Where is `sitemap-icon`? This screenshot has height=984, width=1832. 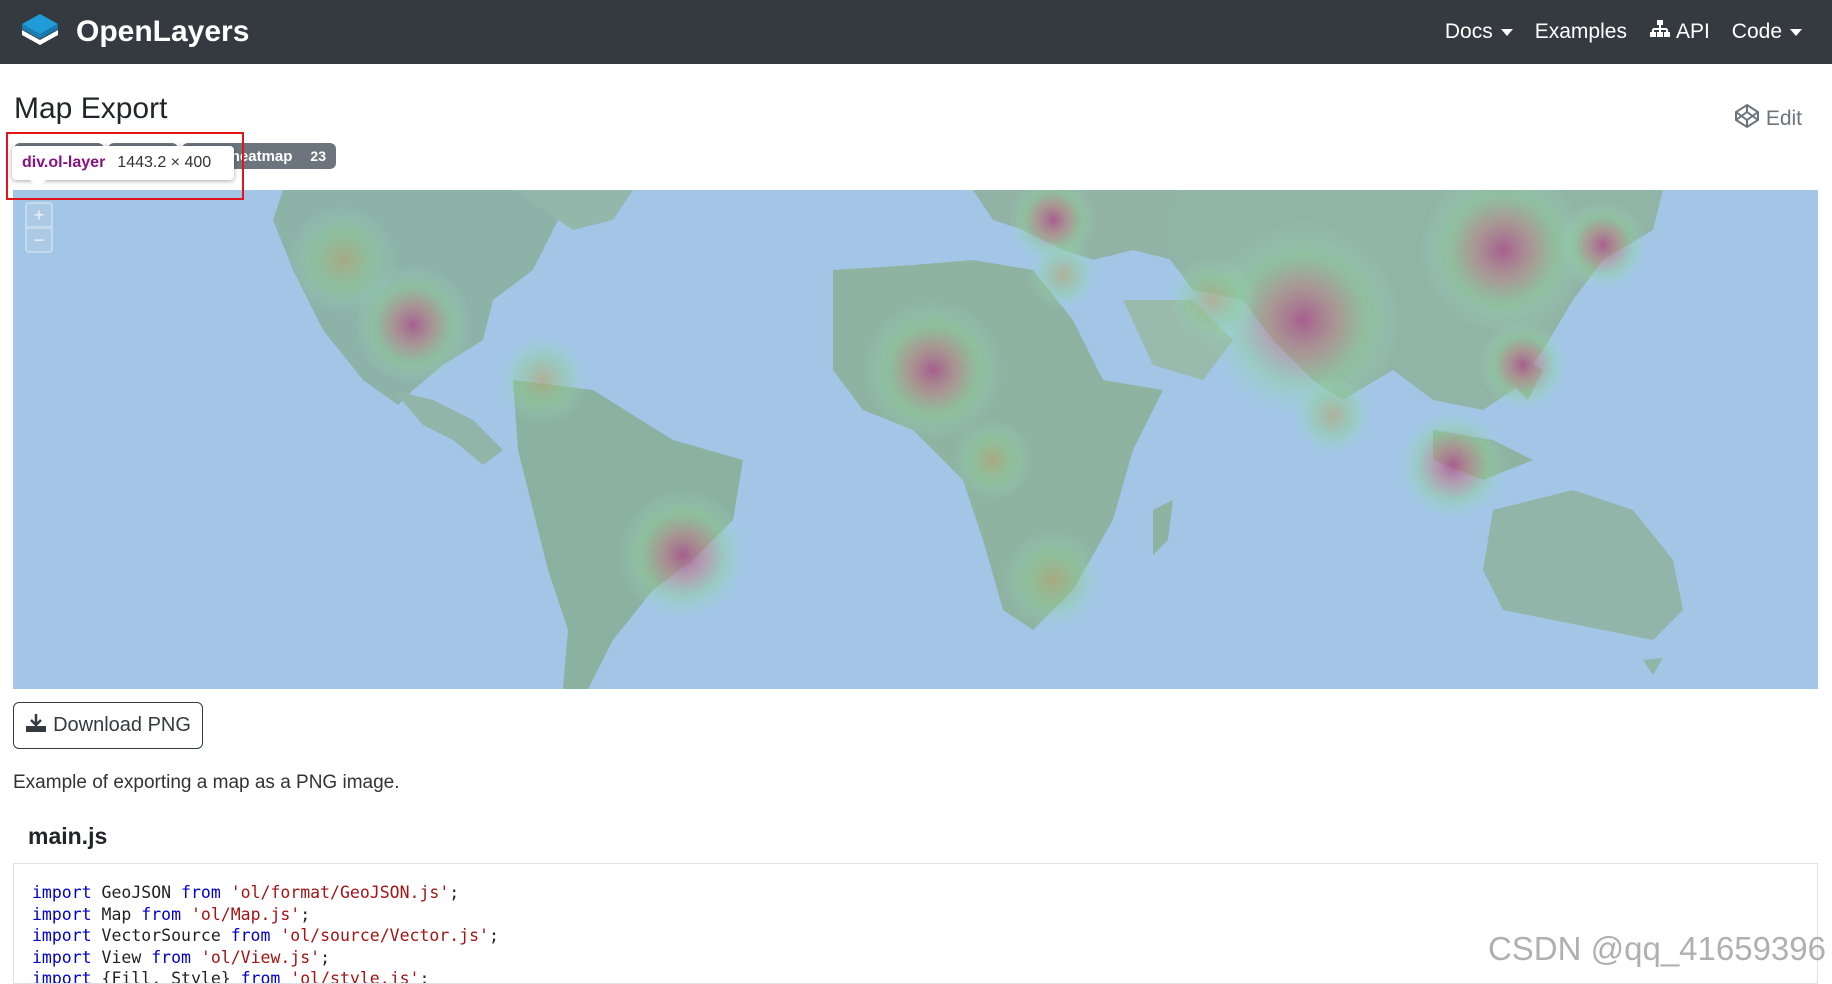 sitemap-icon is located at coordinates (1660, 32).